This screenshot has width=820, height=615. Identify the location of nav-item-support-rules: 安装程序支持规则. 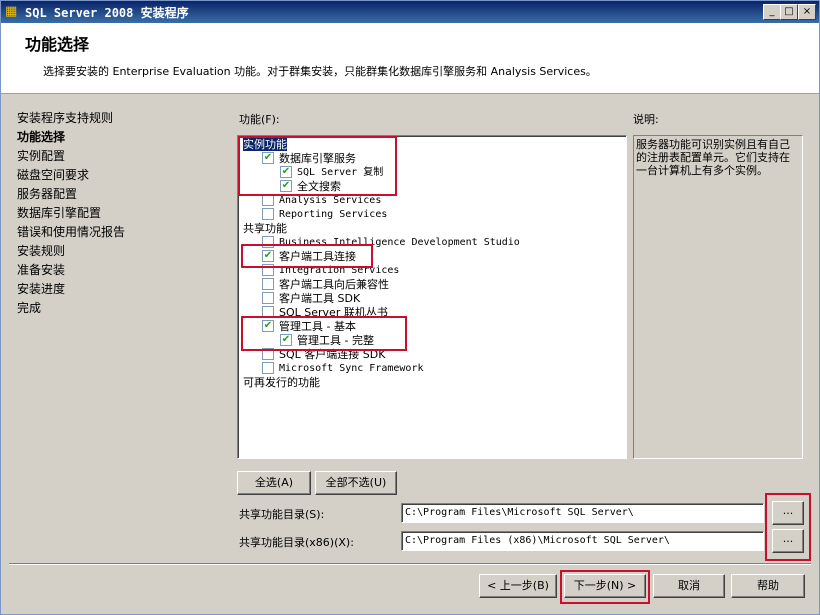
(122, 118).